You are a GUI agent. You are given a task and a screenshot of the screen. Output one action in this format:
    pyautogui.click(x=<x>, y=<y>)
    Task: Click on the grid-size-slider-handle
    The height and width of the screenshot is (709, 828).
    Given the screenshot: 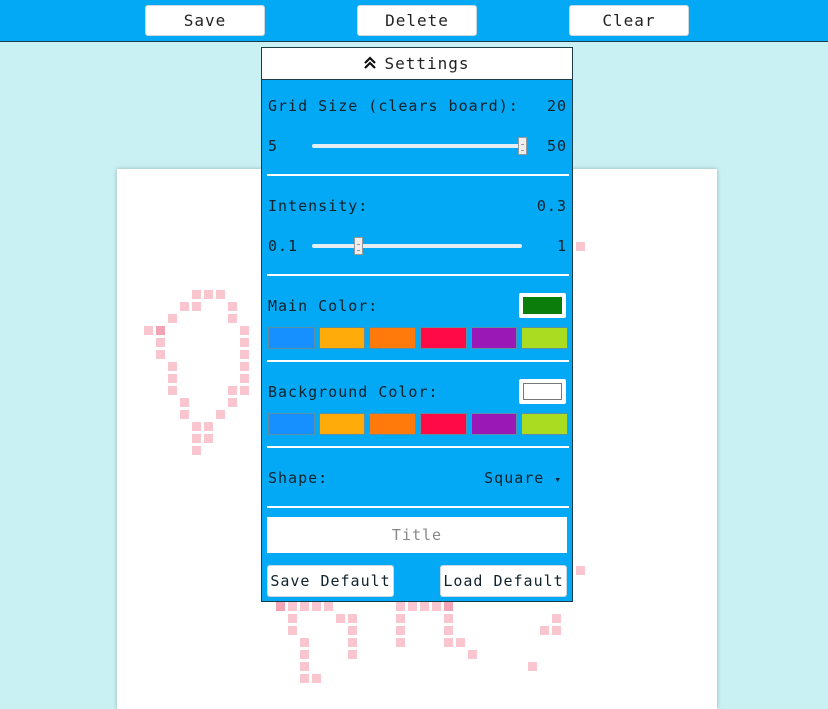 What is the action you would take?
    pyautogui.click(x=522, y=146)
    